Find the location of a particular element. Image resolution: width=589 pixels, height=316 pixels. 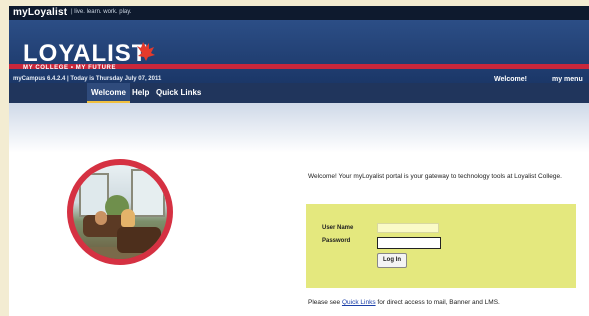

user-name-label: User Name is located at coordinates (338, 228).